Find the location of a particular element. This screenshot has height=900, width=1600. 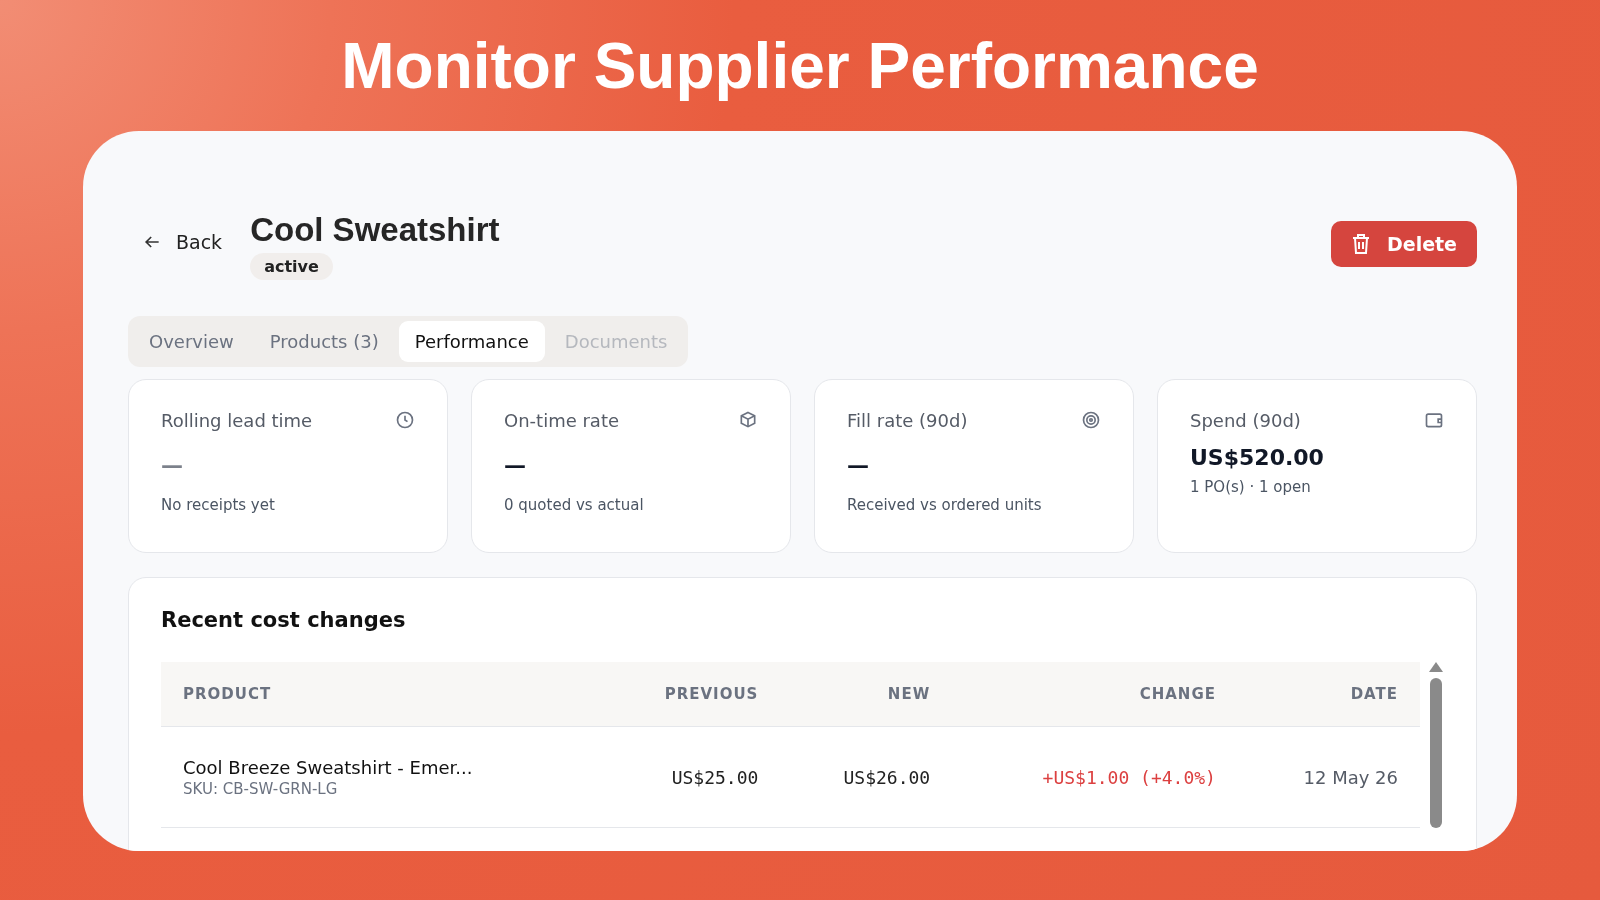

tab: Products (3) is located at coordinates (324, 341).